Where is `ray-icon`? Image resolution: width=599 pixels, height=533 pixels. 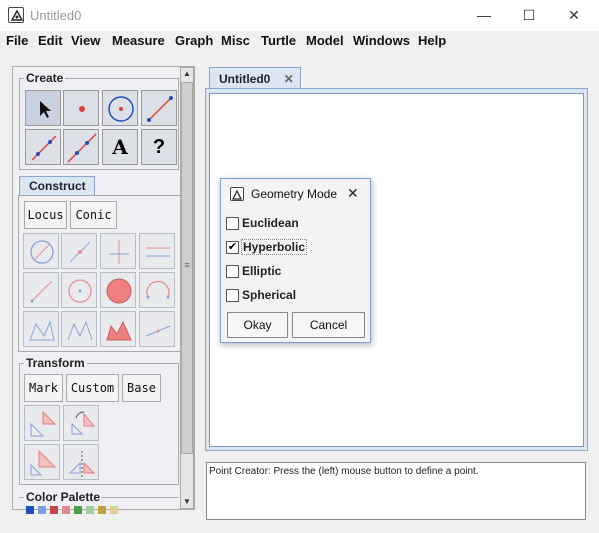
ray-icon is located at coordinates (44, 148).